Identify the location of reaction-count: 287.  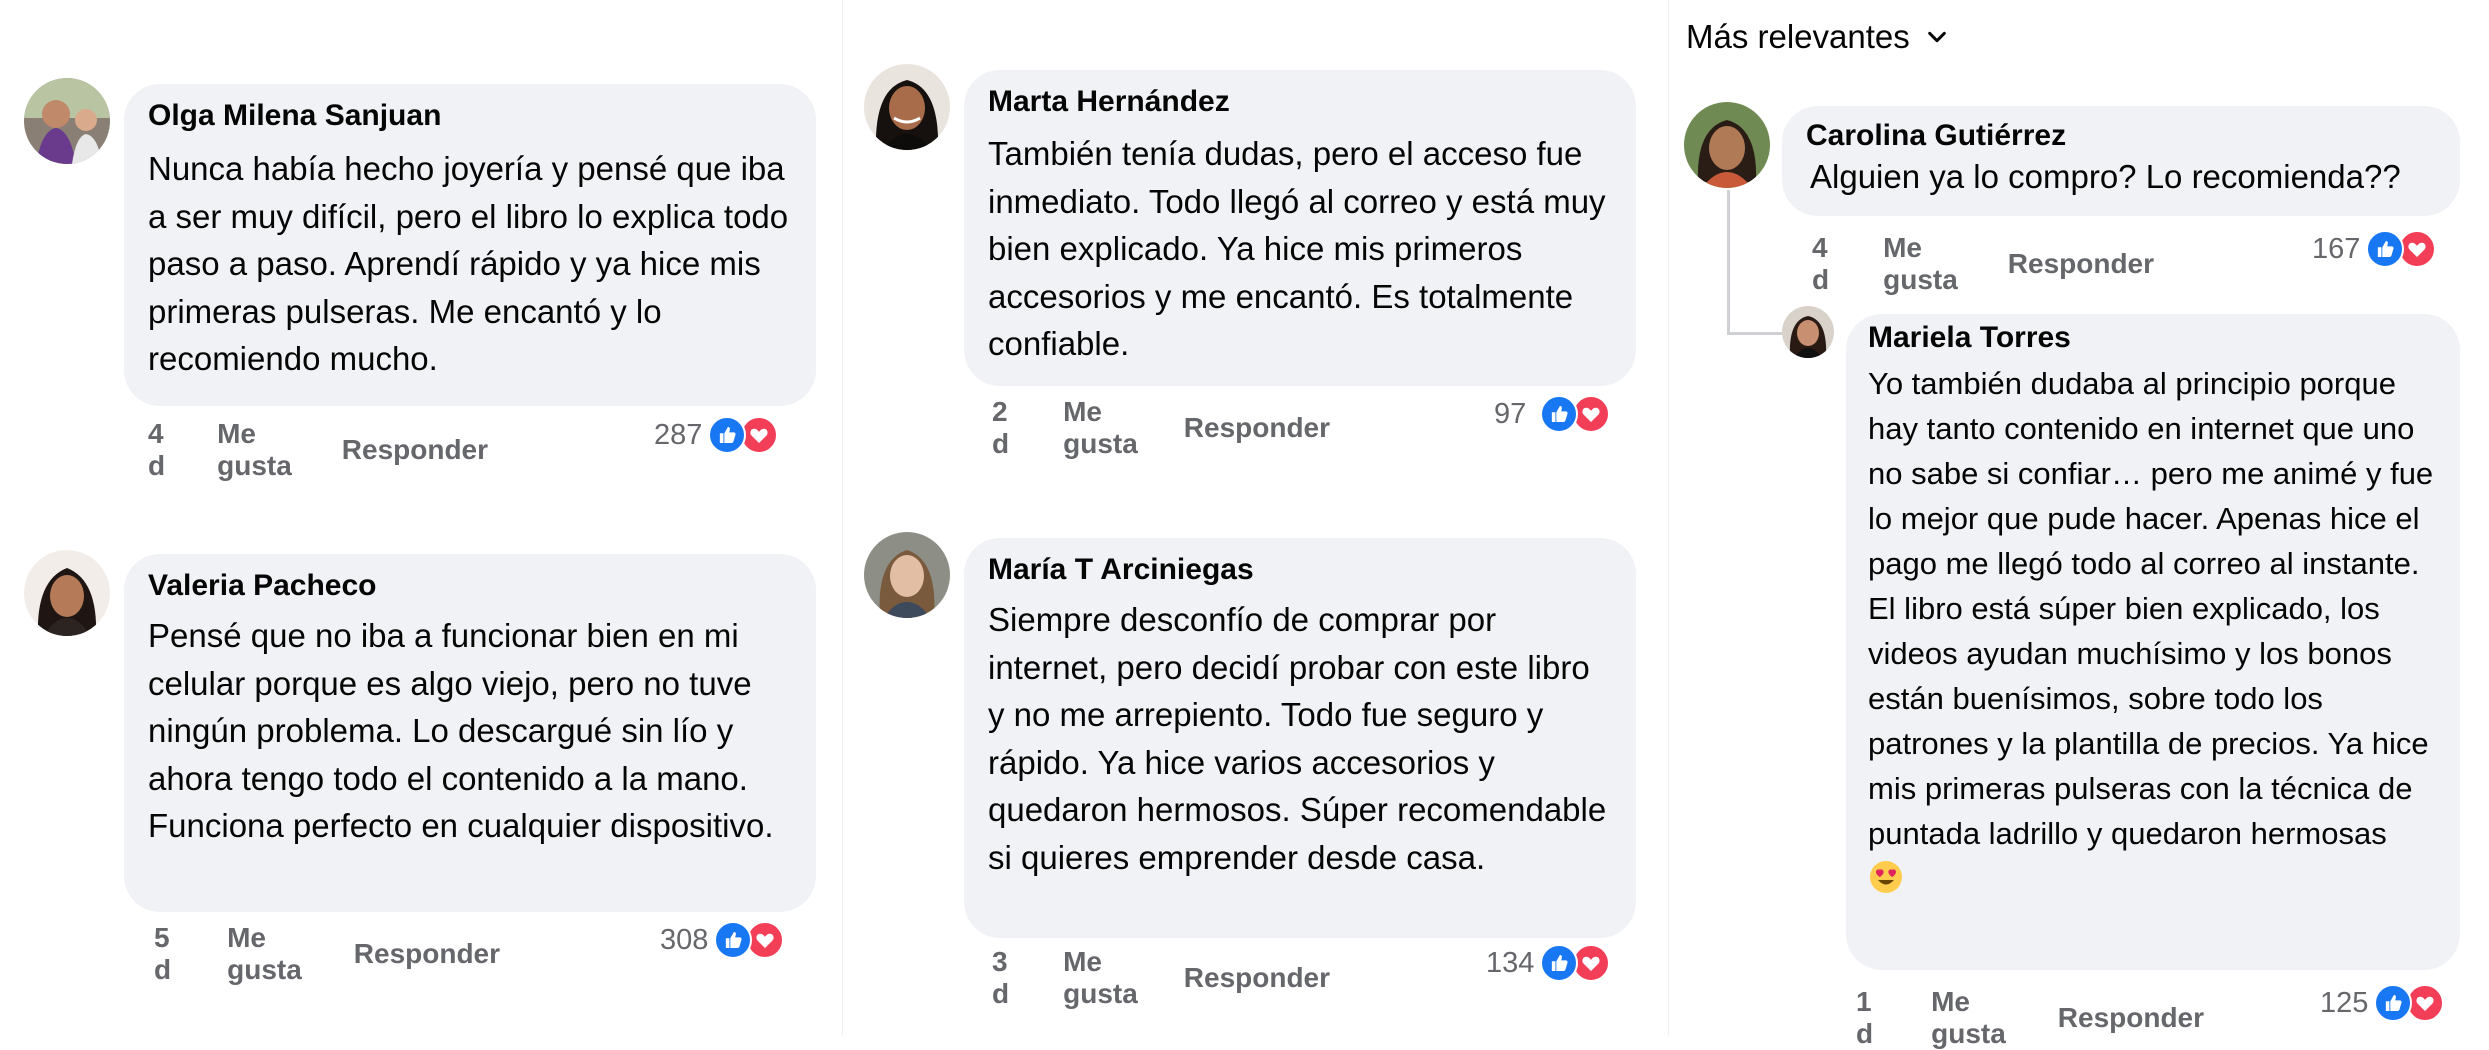
(678, 434).